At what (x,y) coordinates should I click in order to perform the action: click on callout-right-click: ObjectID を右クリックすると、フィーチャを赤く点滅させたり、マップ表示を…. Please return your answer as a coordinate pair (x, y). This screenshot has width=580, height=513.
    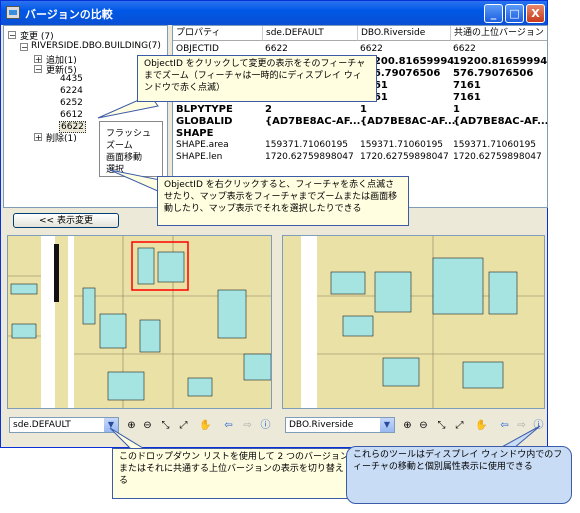
    Looking at the image, I should click on (283, 201).